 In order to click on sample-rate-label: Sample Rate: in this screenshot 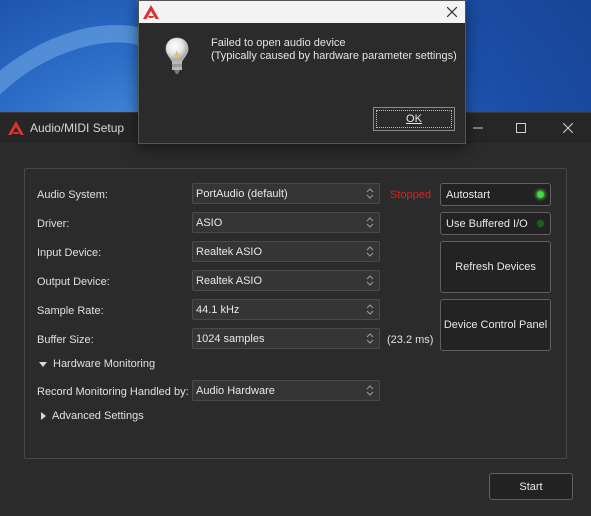, I will do `click(70, 311)`.